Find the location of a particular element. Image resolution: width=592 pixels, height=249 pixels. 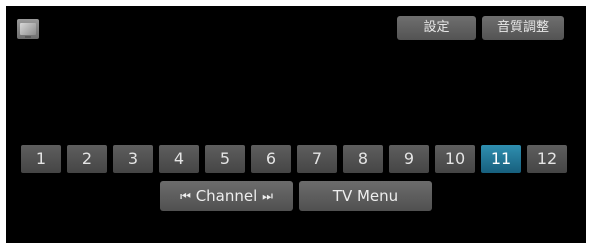

channel-button-row: 1 2 3 4 5 6 7 8 9 10 11 12 is located at coordinates (298, 159).